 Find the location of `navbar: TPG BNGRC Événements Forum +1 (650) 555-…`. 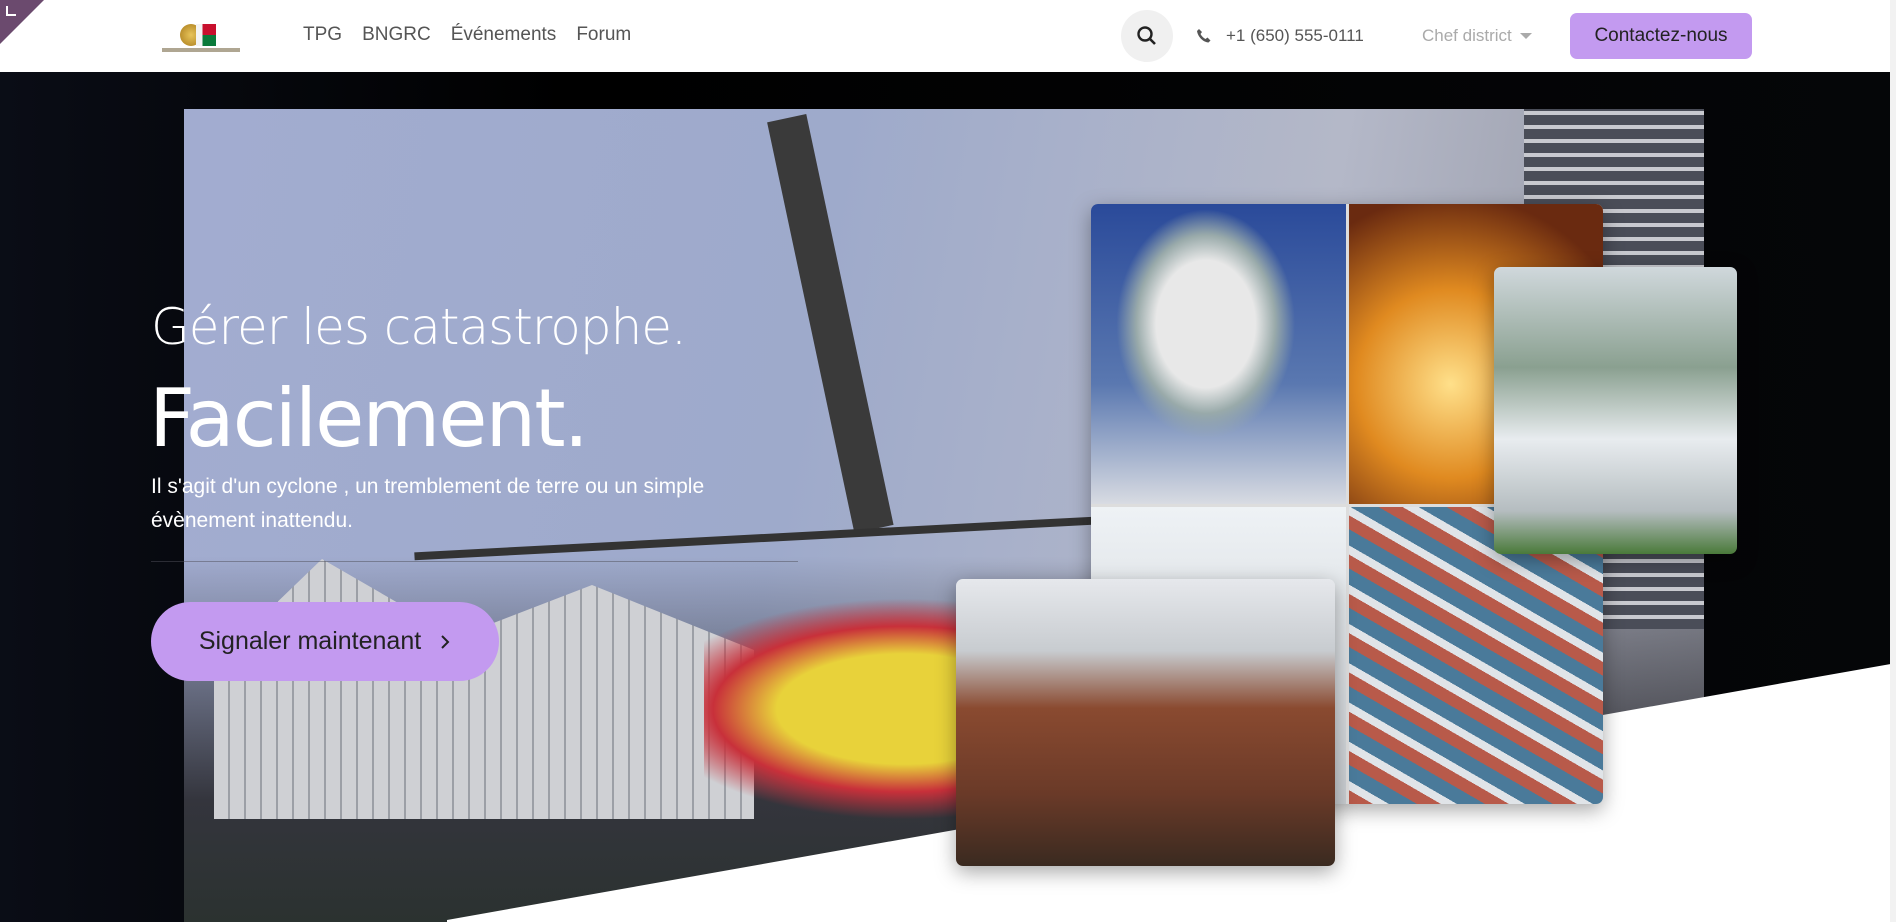

navbar: TPG BNGRC Événements Forum +1 (650) 555-… is located at coordinates (948, 36).